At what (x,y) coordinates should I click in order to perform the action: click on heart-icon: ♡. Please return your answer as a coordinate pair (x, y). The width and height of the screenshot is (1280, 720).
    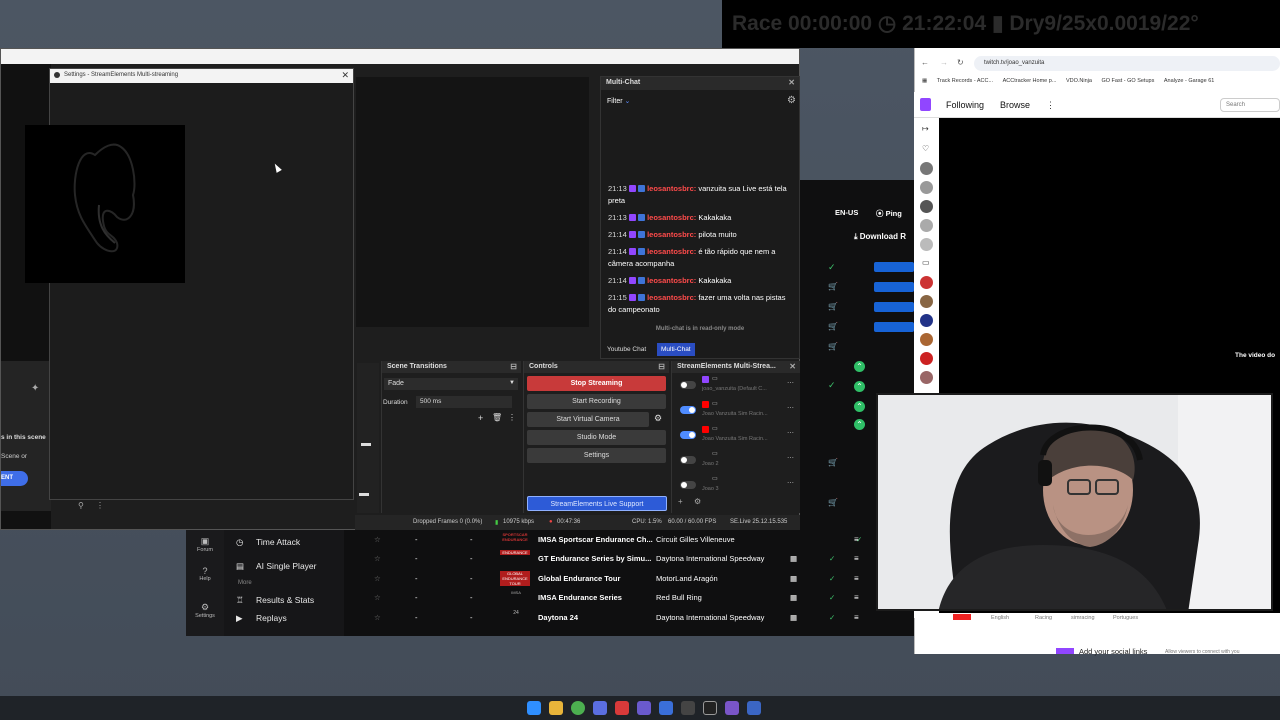
    Looking at the image, I should click on (925, 148).